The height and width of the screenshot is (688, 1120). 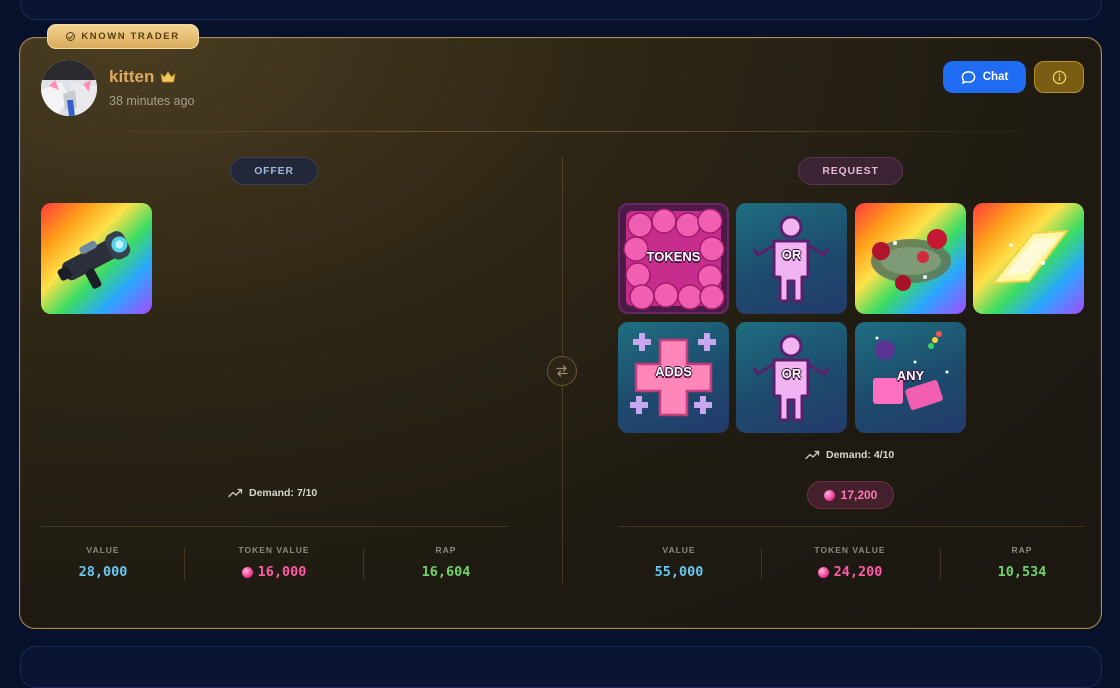 I want to click on any-label: ANY, so click(x=910, y=375).